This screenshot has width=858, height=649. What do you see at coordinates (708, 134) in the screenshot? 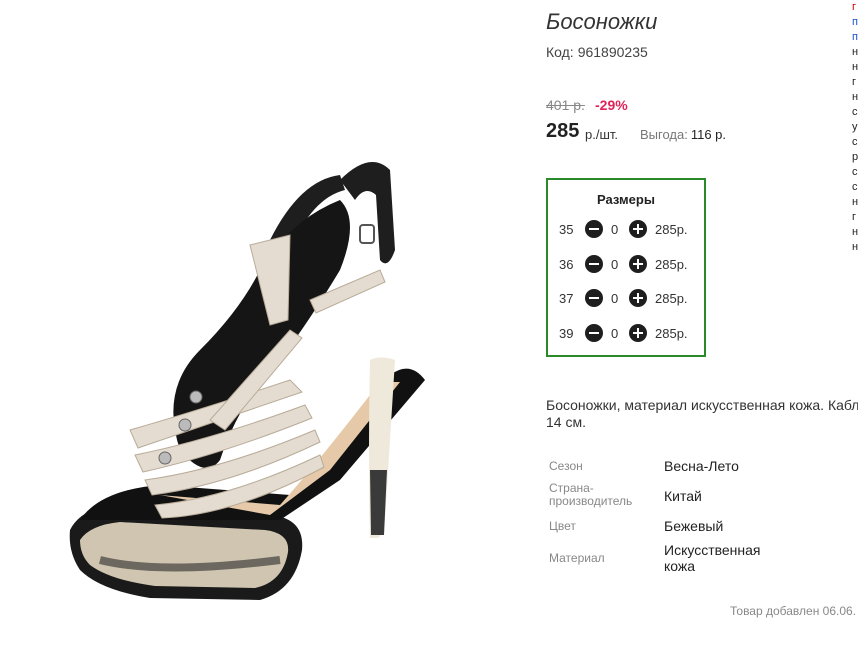
I see `benefit-value: 116 р.` at bounding box center [708, 134].